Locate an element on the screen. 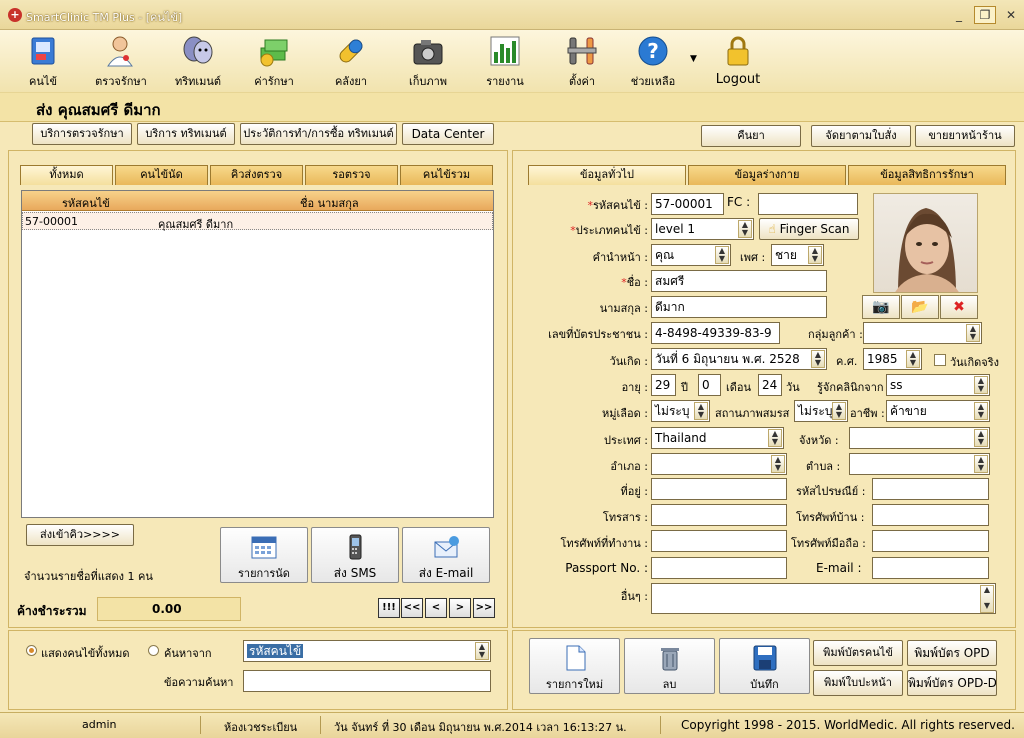 The width and height of the screenshot is (1024, 738). sex-select: ชาย ▲ ▼ is located at coordinates (797, 255).